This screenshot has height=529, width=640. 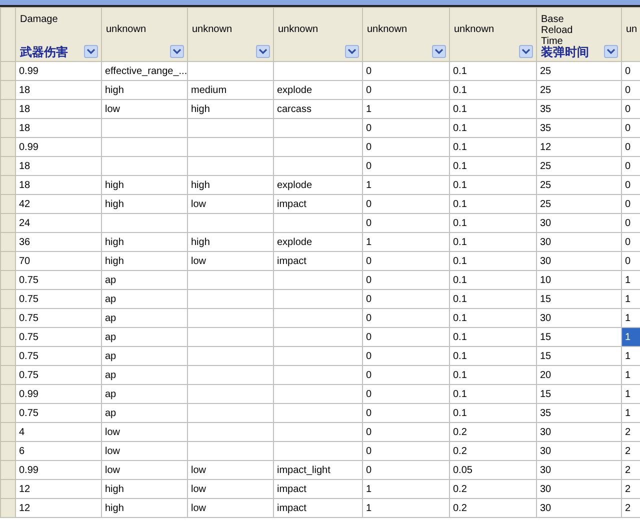 I want to click on table-cell: 0.05, so click(x=493, y=470).